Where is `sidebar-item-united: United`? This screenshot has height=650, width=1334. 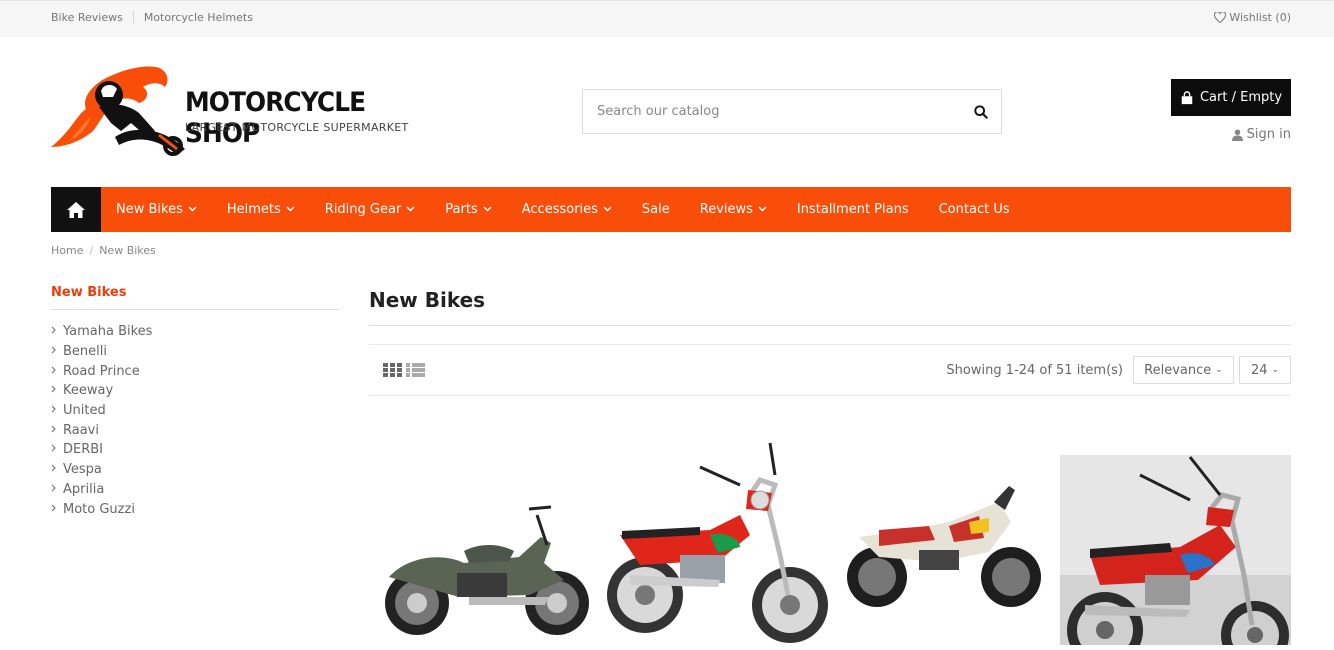
sidebar-item-united: United is located at coordinates (195, 411).